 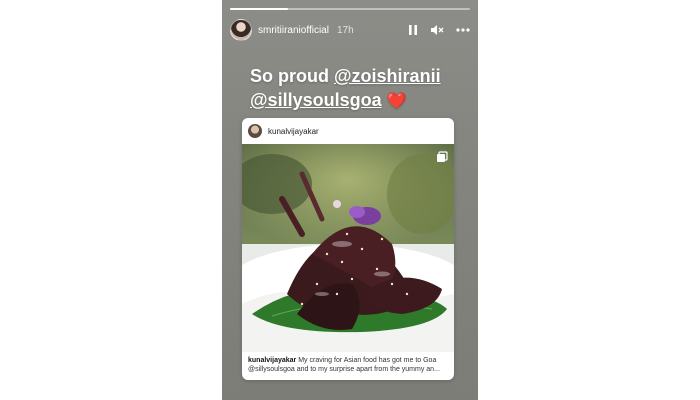 I want to click on post-username: kunalvijayakar, so click(x=293, y=131).